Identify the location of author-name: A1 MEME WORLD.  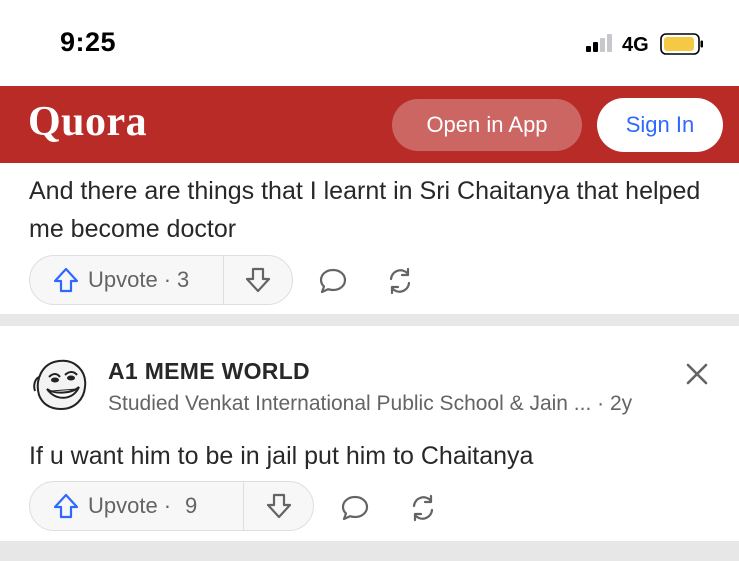
(209, 371).